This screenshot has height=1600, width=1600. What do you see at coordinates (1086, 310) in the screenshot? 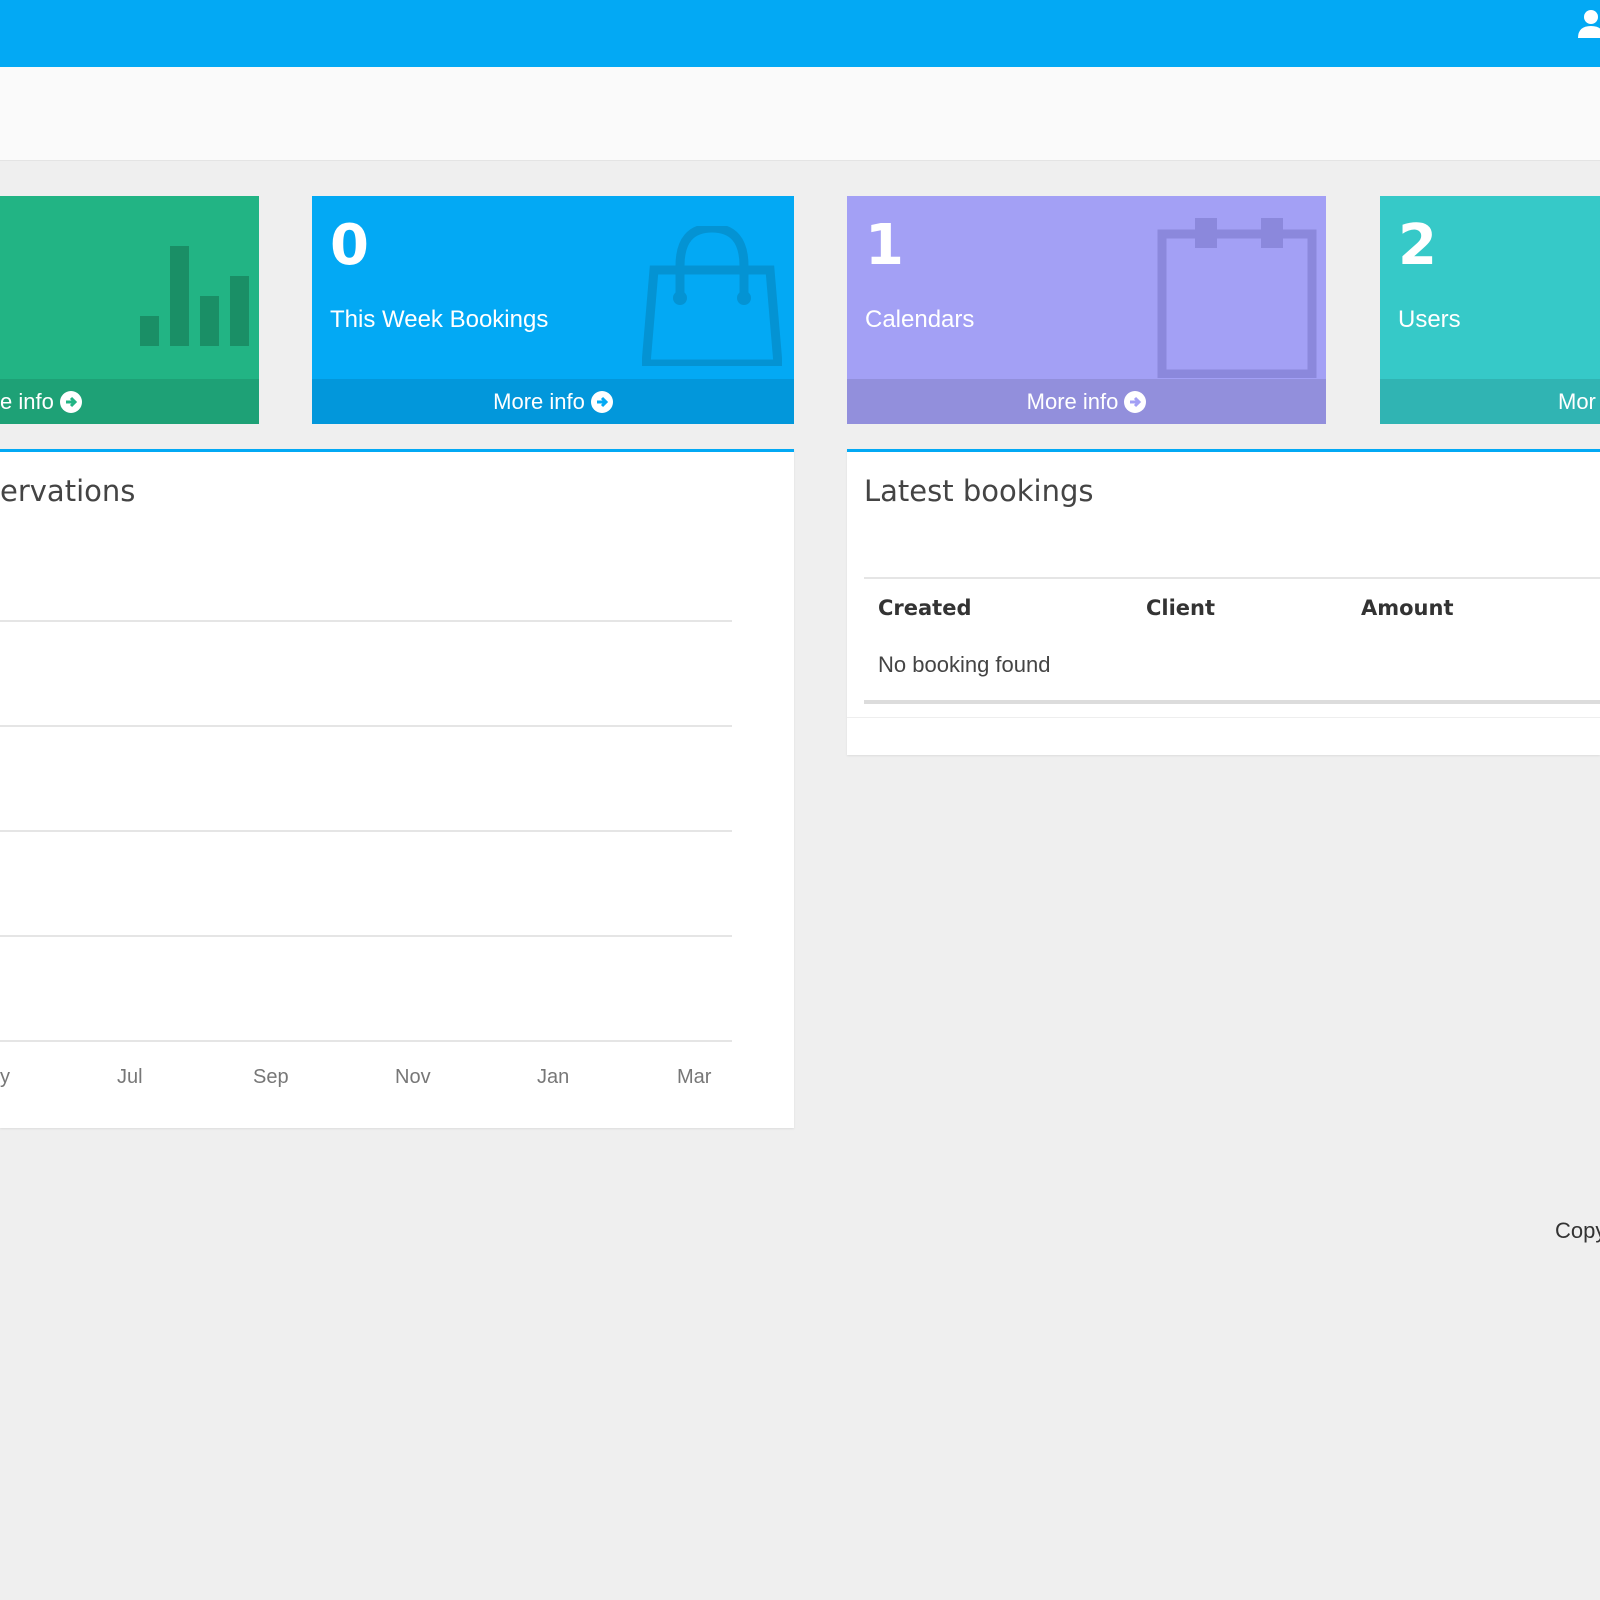
I see `calendars-box: 1 Calendars More info` at bounding box center [1086, 310].